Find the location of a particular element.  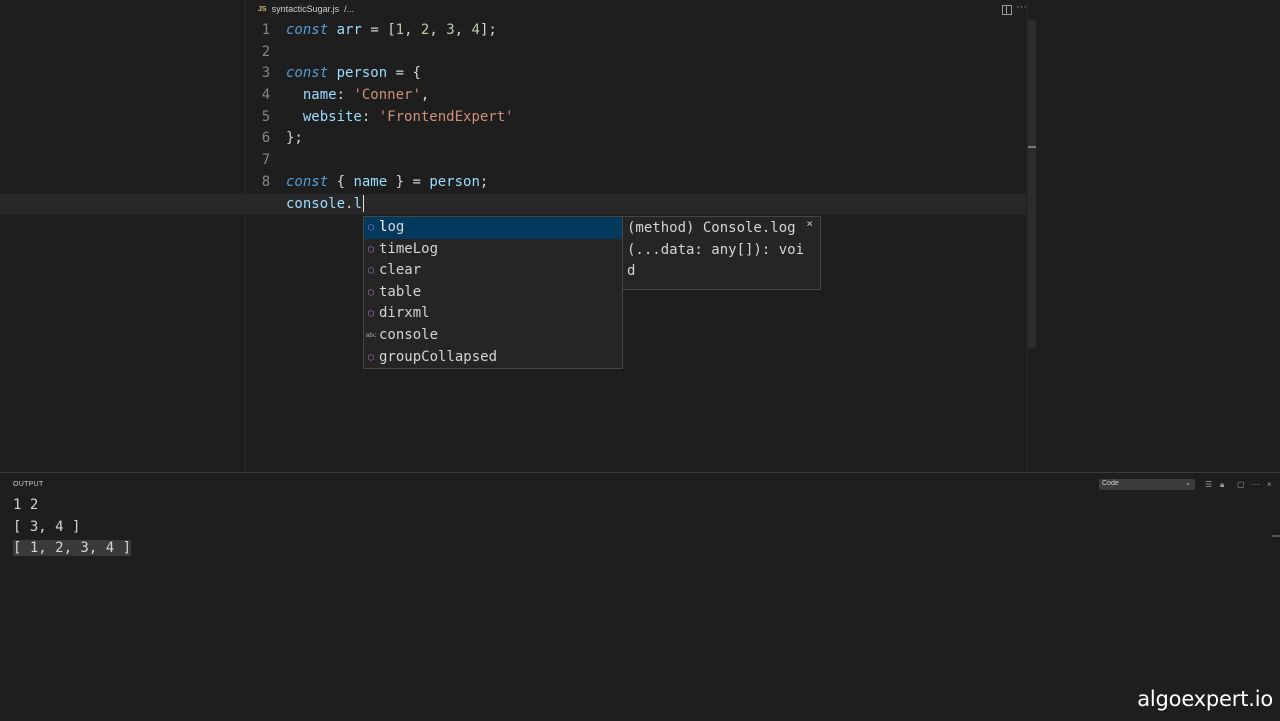

code-line: name: 'Conner', is located at coordinates (656, 96).